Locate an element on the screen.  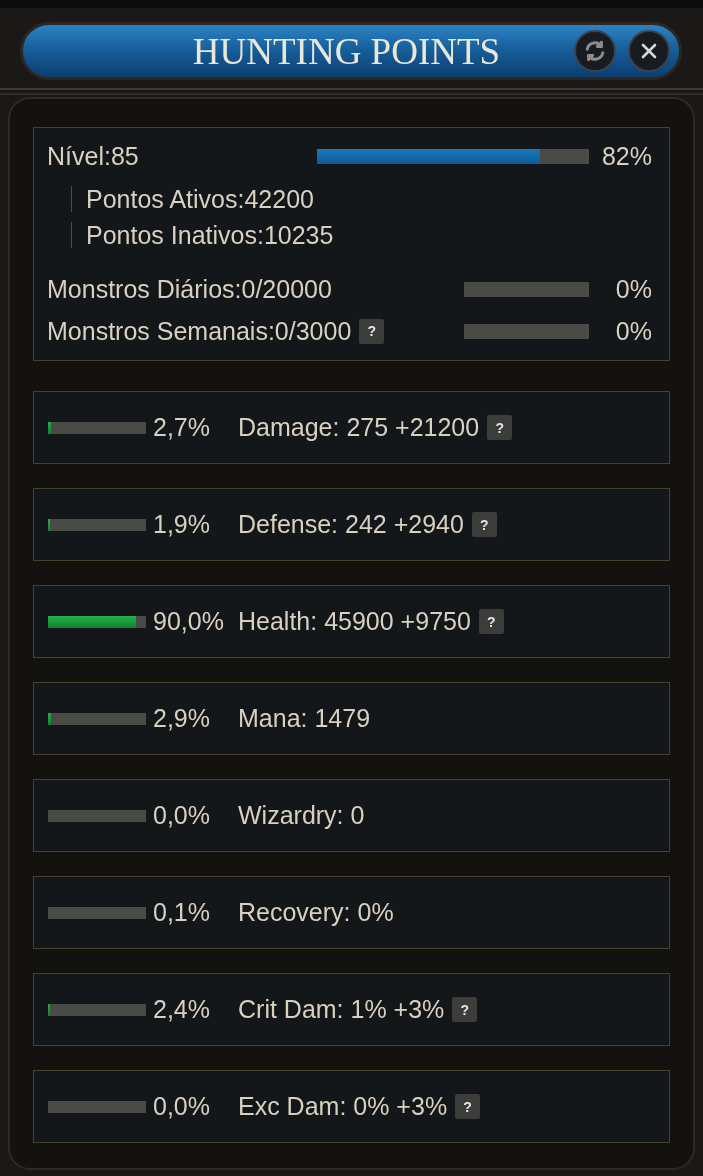
stat-label: Exc Dam: 0% +3% is located at coordinates (343, 1106).